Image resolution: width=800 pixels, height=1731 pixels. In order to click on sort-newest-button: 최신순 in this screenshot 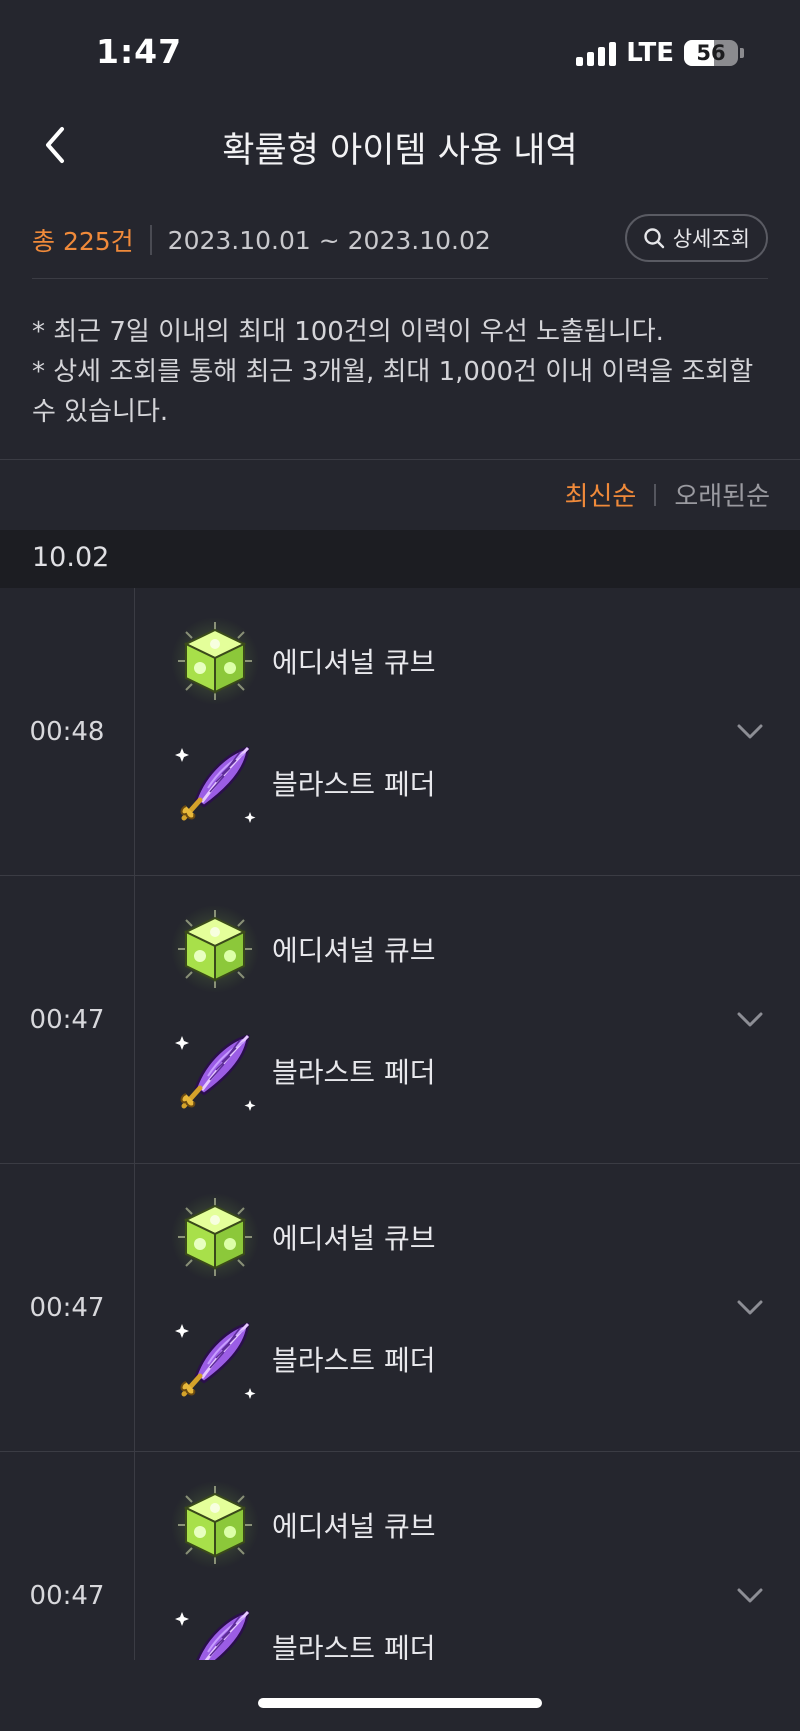, I will do `click(601, 494)`.